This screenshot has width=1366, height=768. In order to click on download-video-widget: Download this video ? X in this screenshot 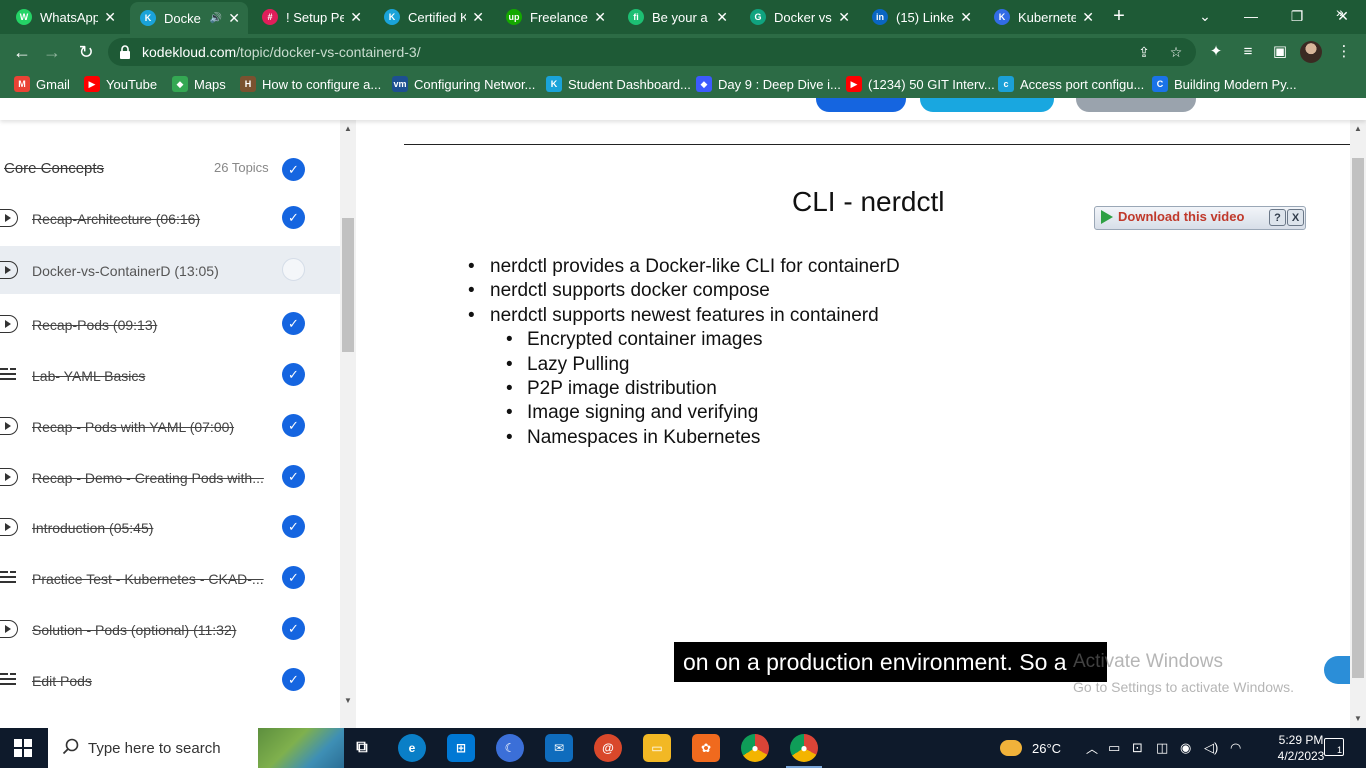, I will do `click(1200, 218)`.